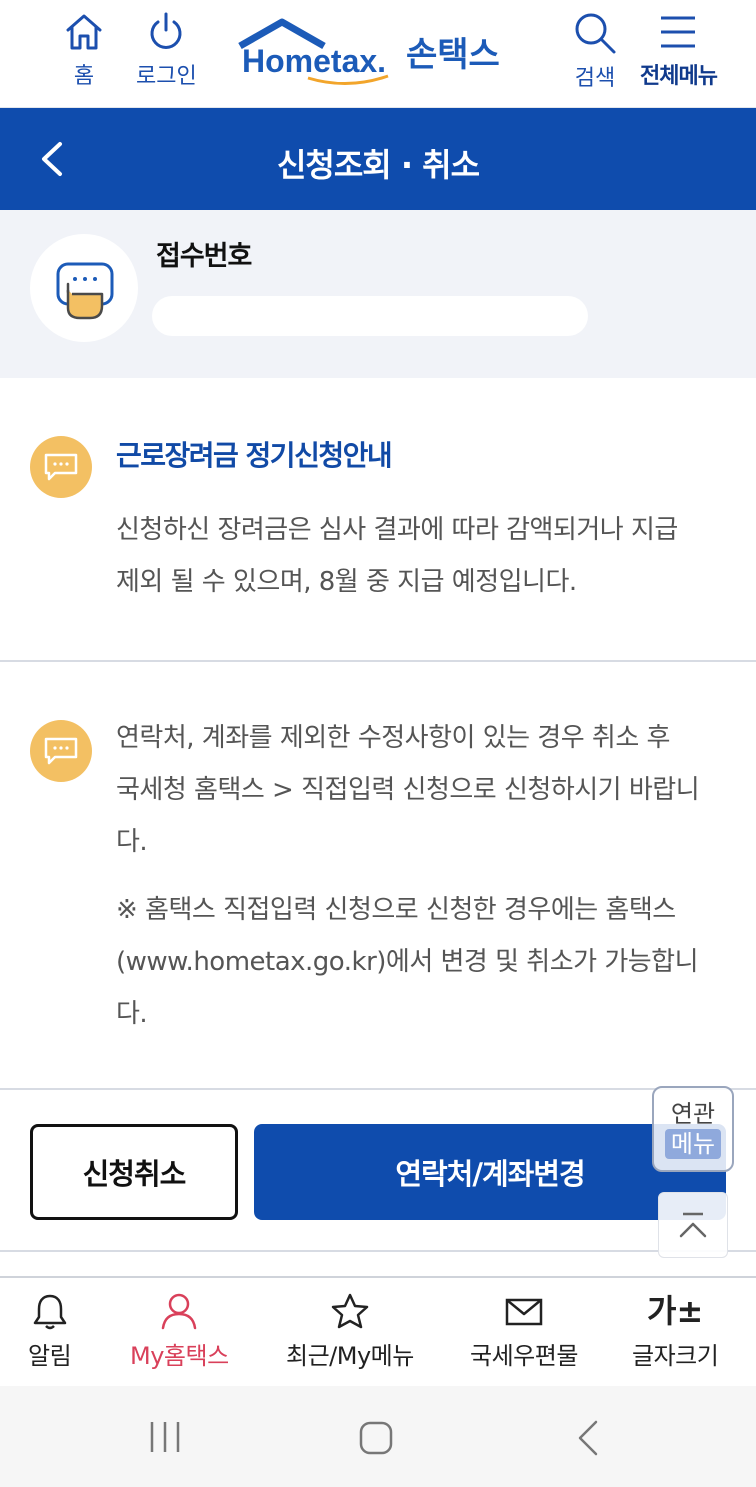 This screenshot has height=1487, width=756. Describe the element at coordinates (407, 962) in the screenshot. I see `notice-note-line: (www.hometax.go.kr)에서 변경 및 취소가 가능합니` at that location.